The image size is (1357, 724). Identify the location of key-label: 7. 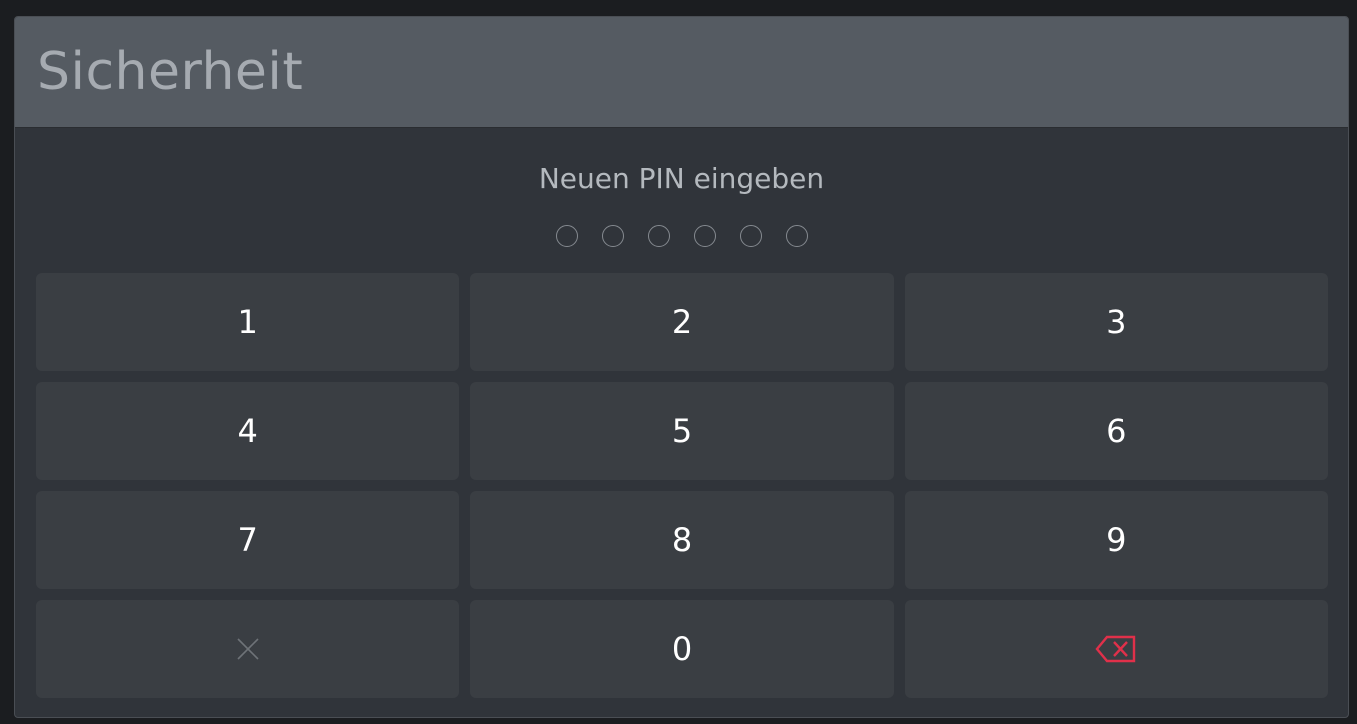
(247, 540).